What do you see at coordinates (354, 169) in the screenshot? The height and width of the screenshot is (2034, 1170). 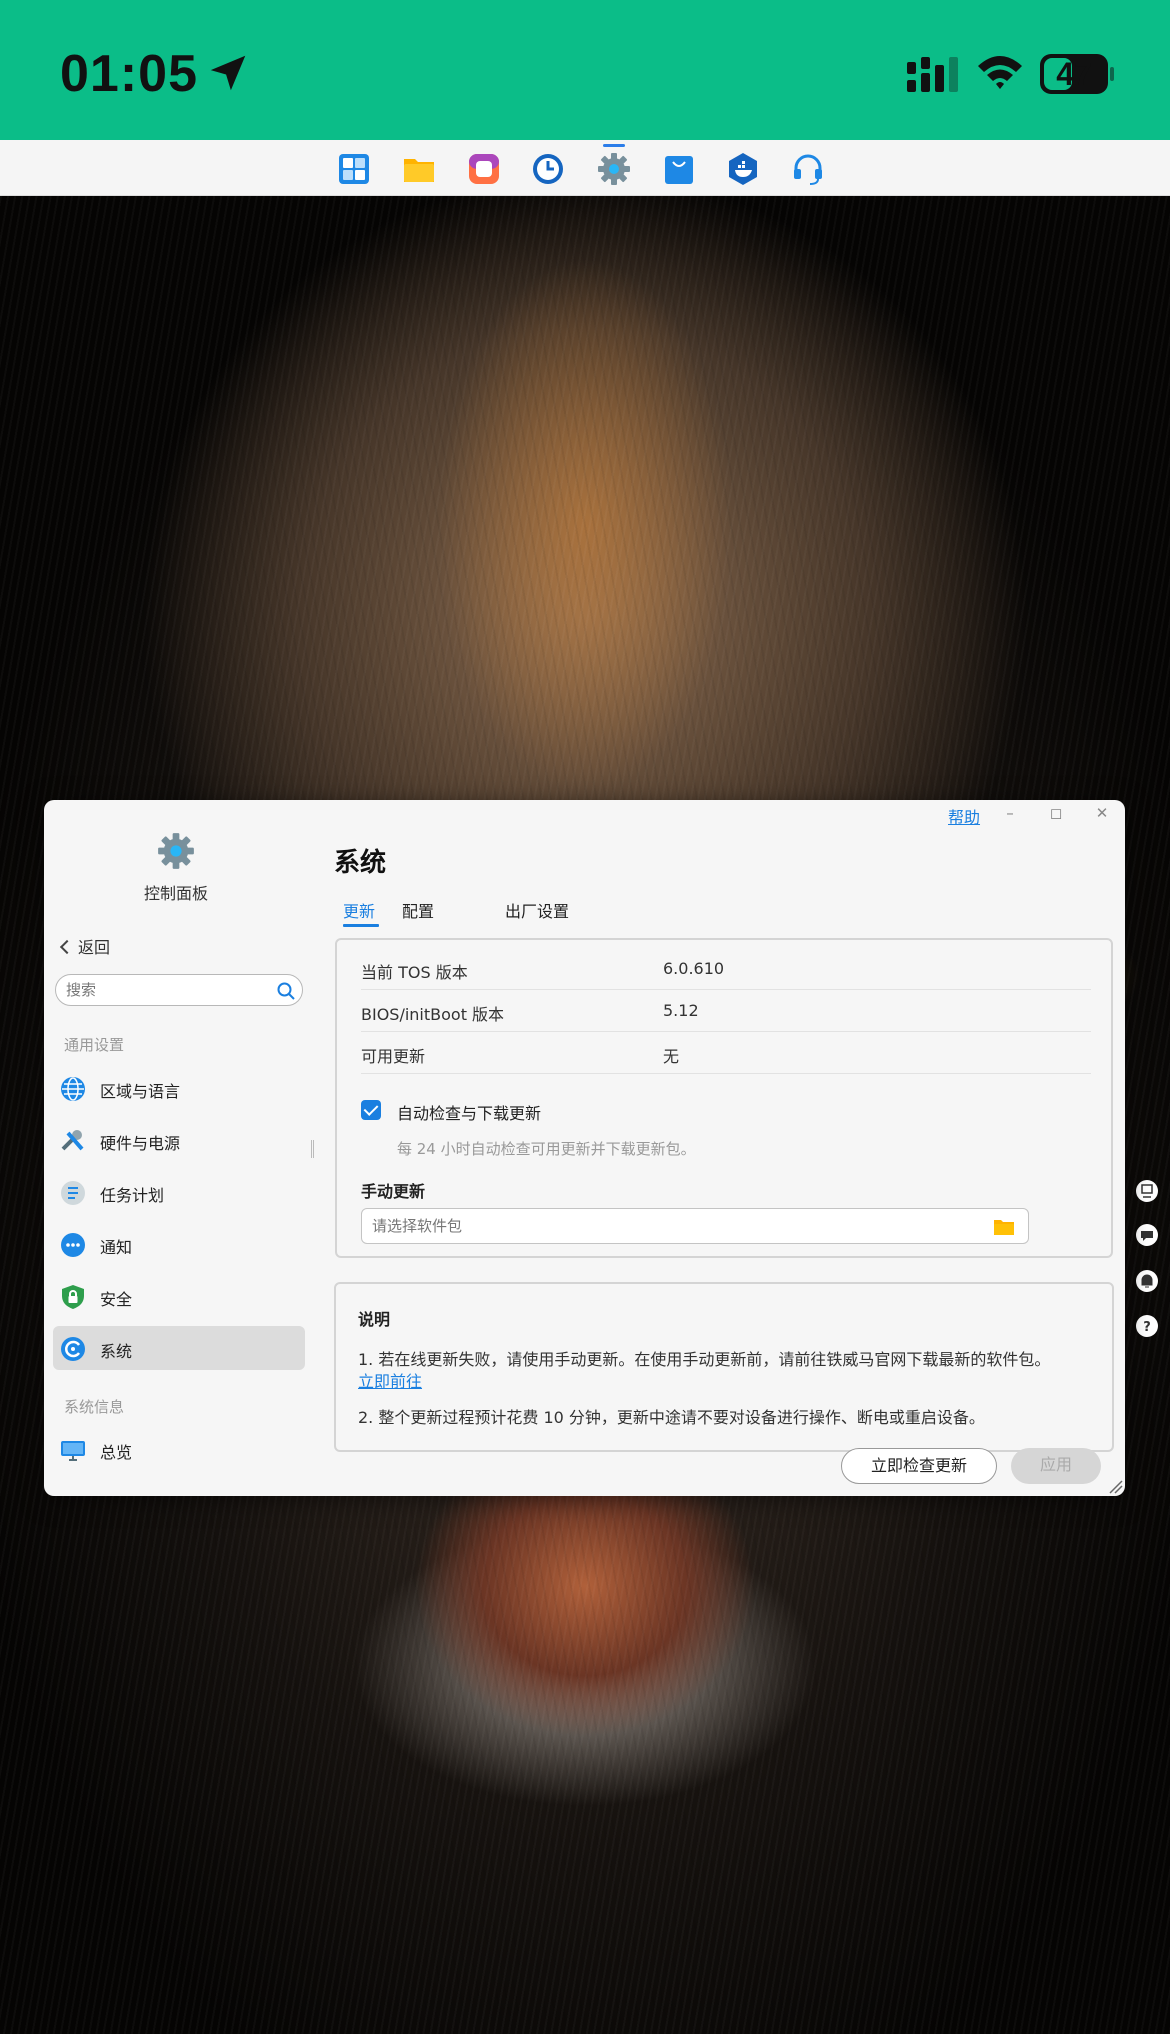 I see `app-center-icon` at bounding box center [354, 169].